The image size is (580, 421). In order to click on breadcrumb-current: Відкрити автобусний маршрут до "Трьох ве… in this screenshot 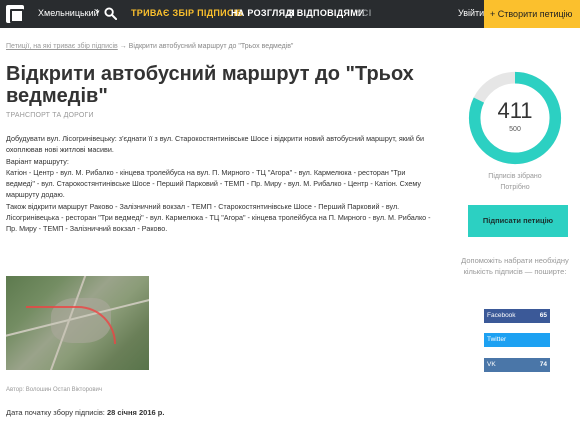, I will do `click(211, 46)`.